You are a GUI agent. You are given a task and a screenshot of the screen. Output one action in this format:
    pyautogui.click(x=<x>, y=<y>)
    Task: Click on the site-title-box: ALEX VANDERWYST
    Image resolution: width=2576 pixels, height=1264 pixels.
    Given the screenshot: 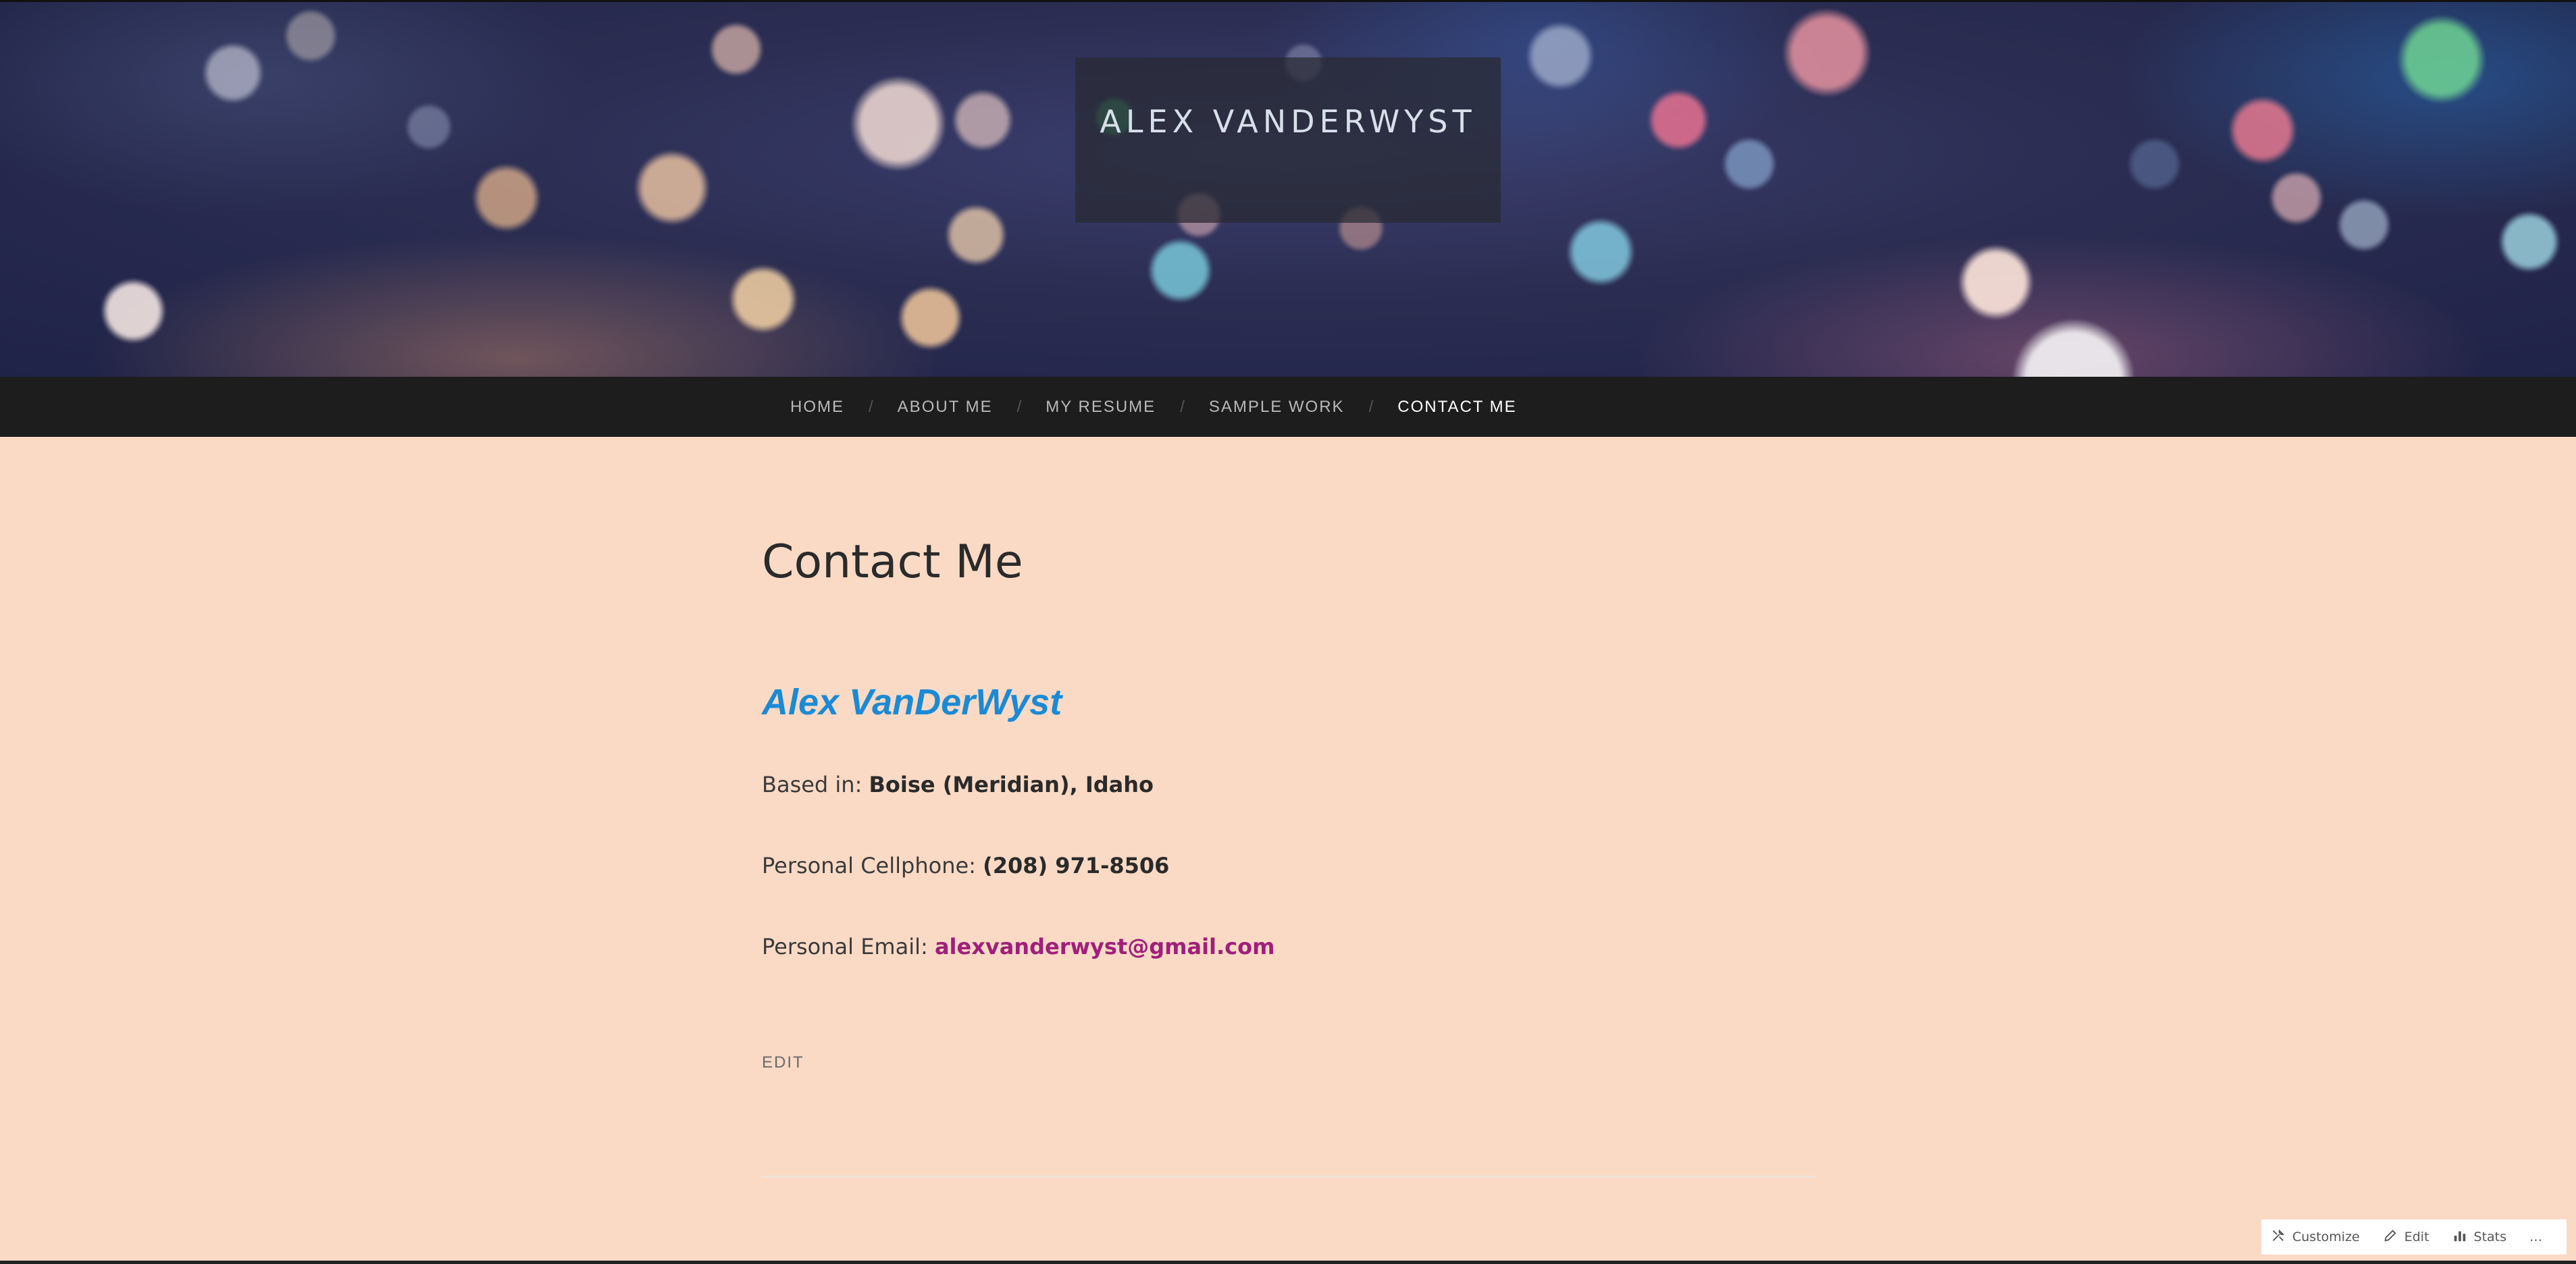 What is the action you would take?
    pyautogui.click(x=1288, y=140)
    